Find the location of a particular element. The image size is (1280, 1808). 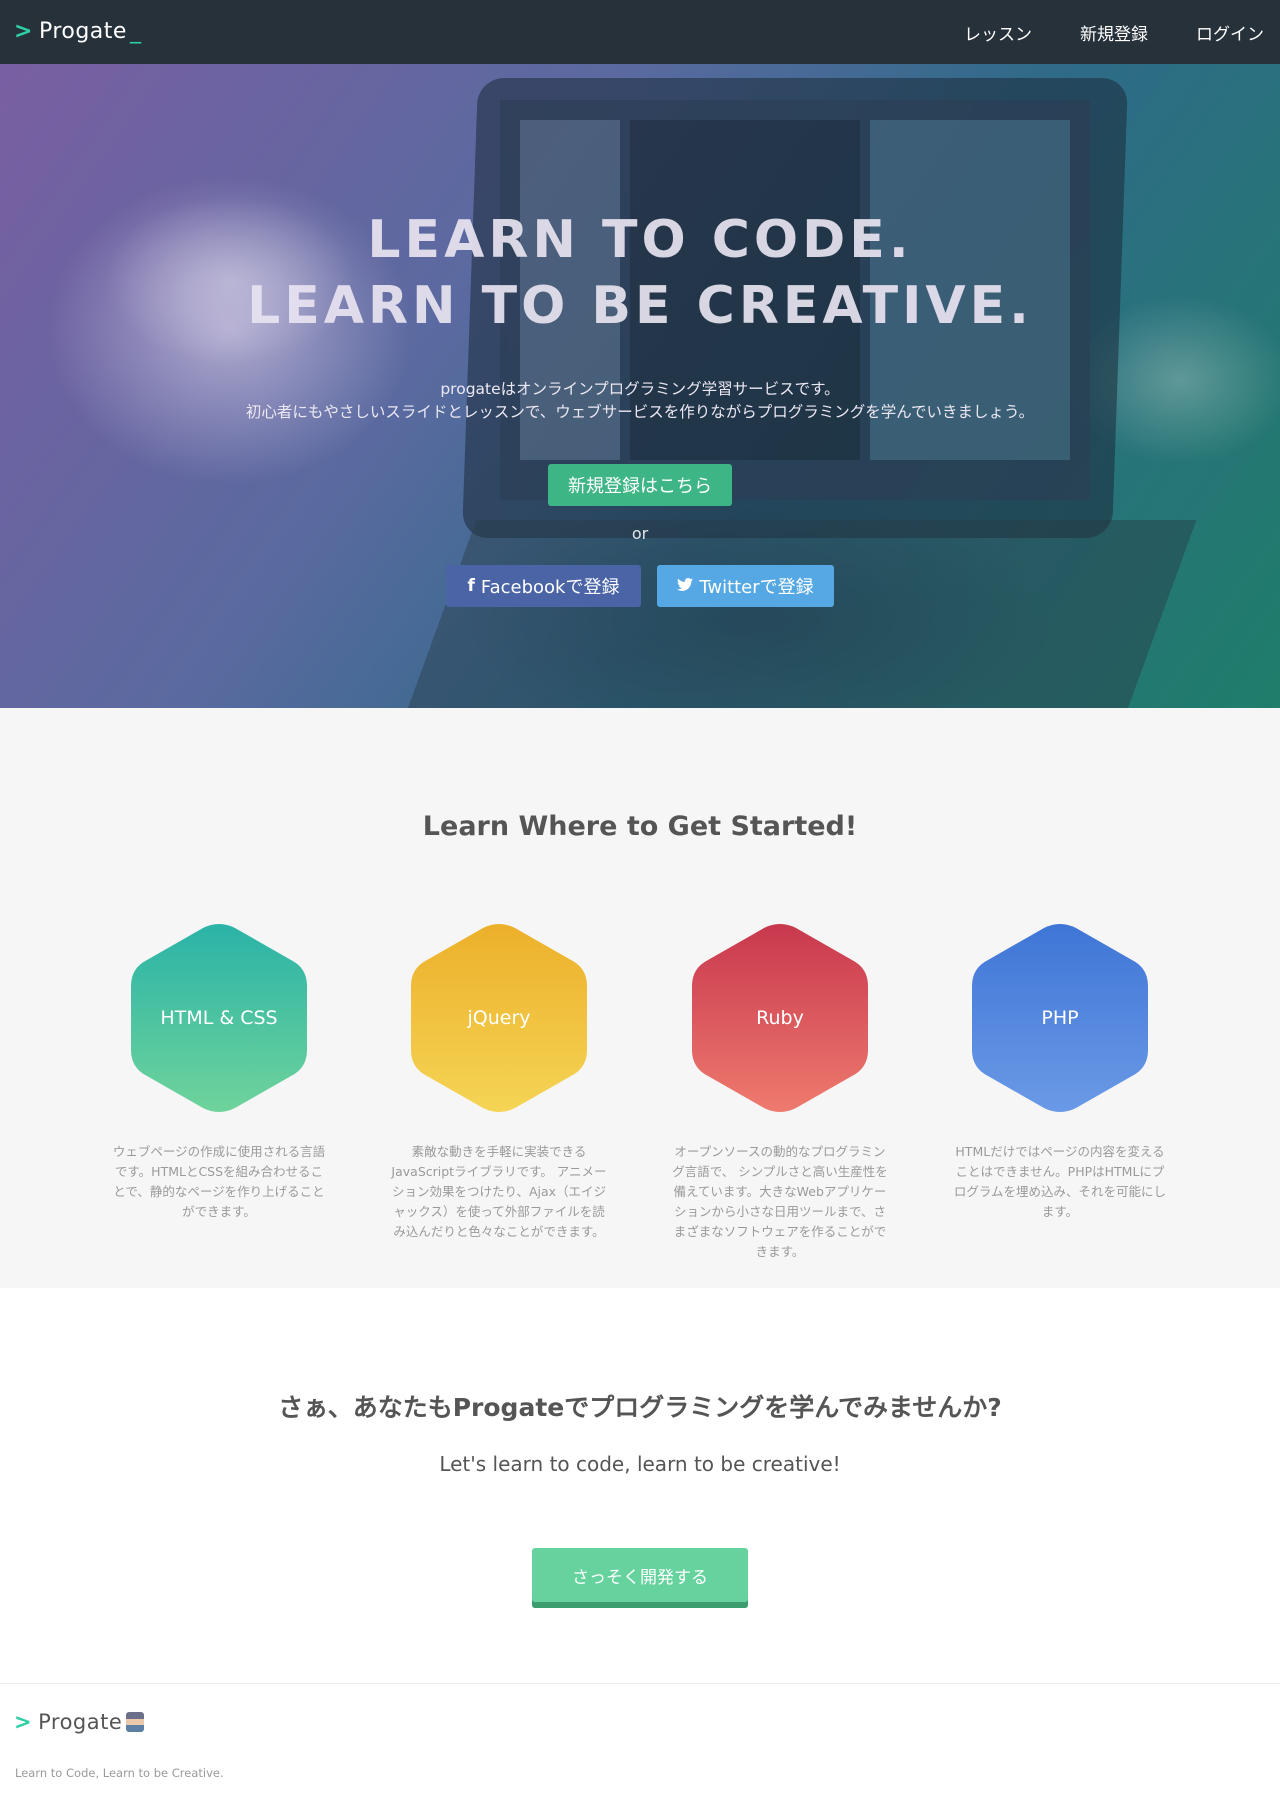

course-label: HTML & CSS is located at coordinates (219, 1018).